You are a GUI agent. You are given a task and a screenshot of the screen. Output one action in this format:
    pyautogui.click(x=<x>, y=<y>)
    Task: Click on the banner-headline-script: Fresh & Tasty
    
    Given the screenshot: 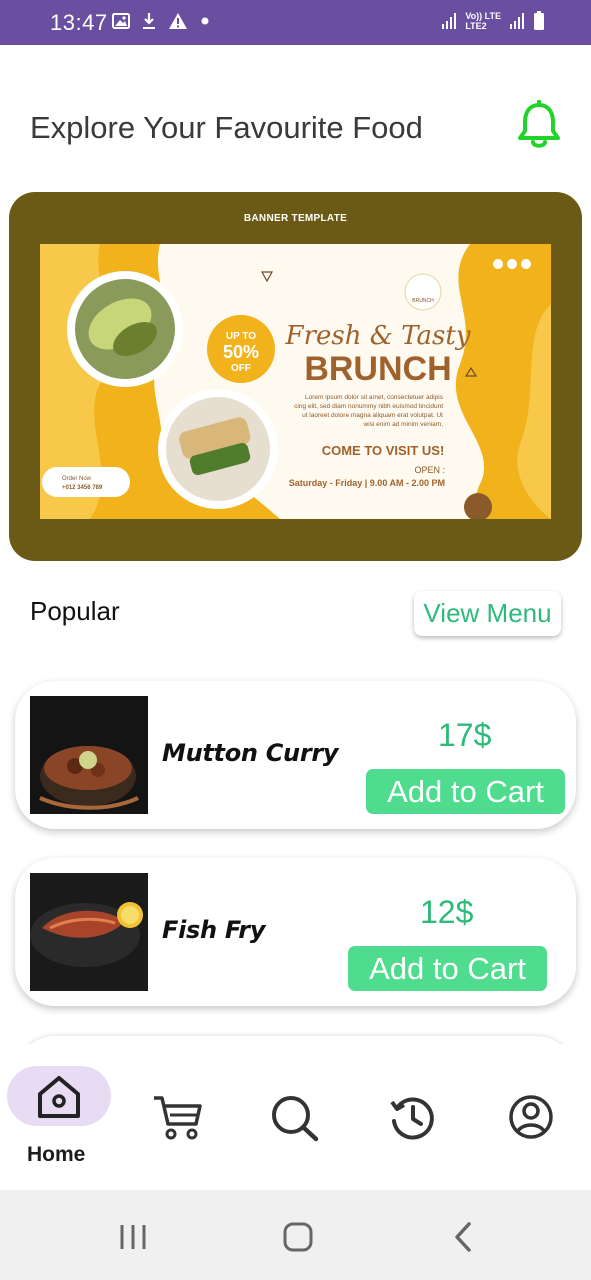 What is the action you would take?
    pyautogui.click(x=378, y=336)
    